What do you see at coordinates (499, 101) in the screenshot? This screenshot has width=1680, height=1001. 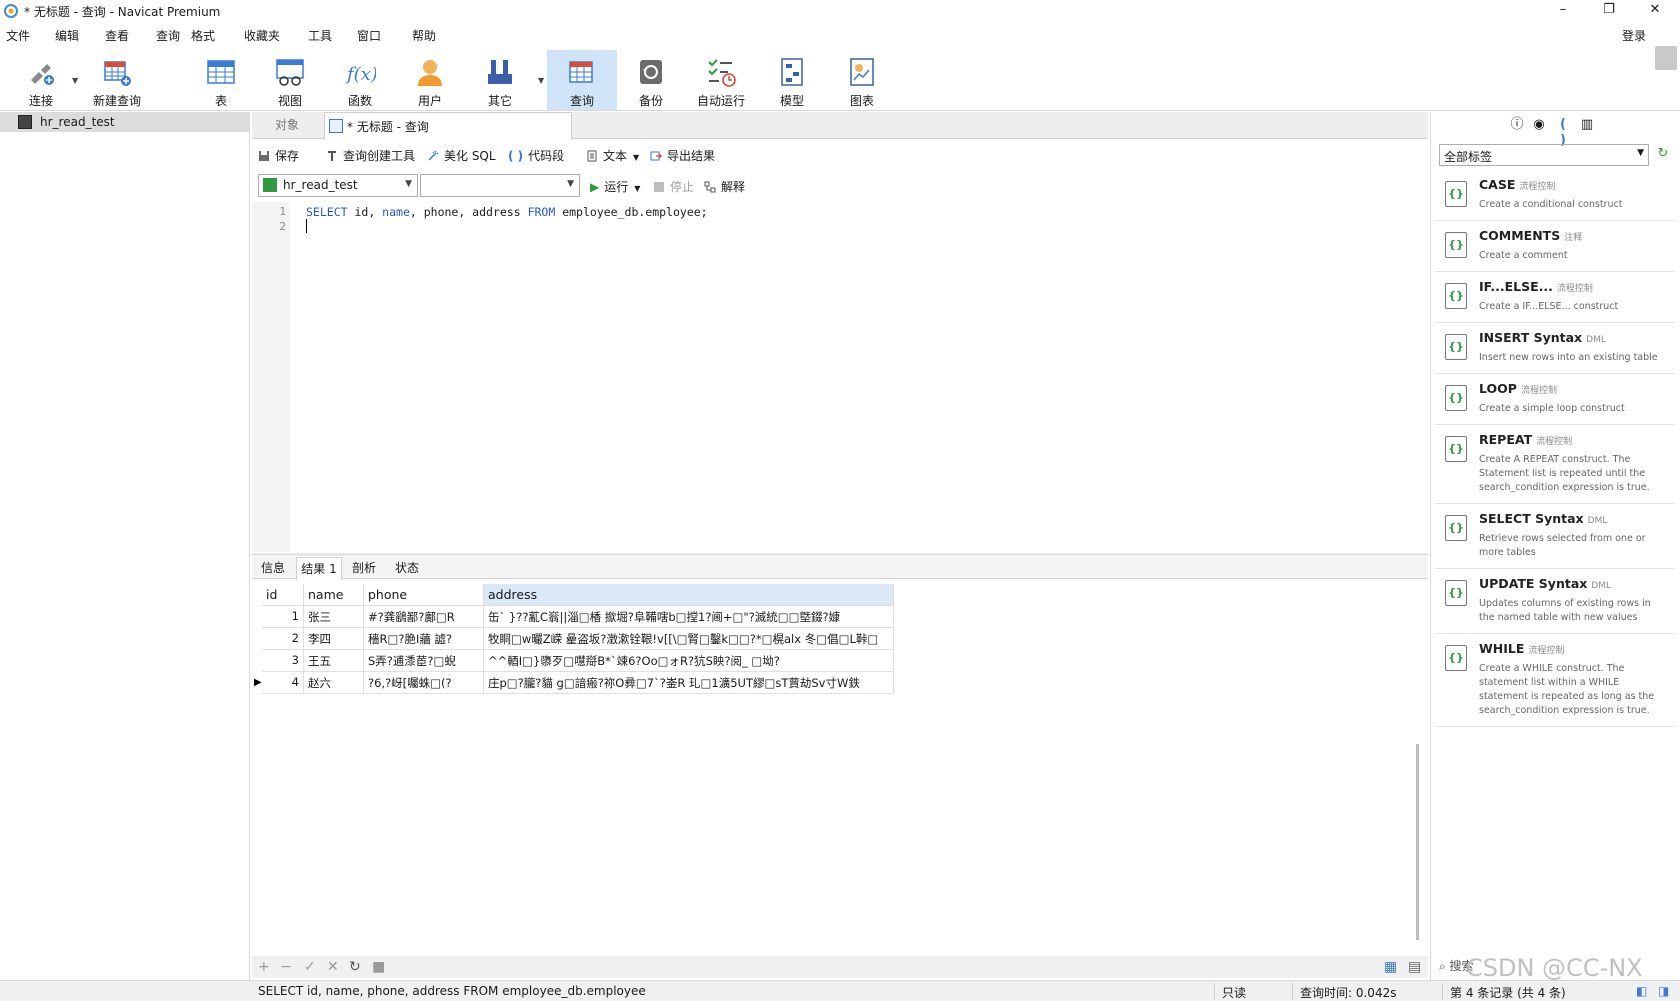 I see `others-label: 其它` at bounding box center [499, 101].